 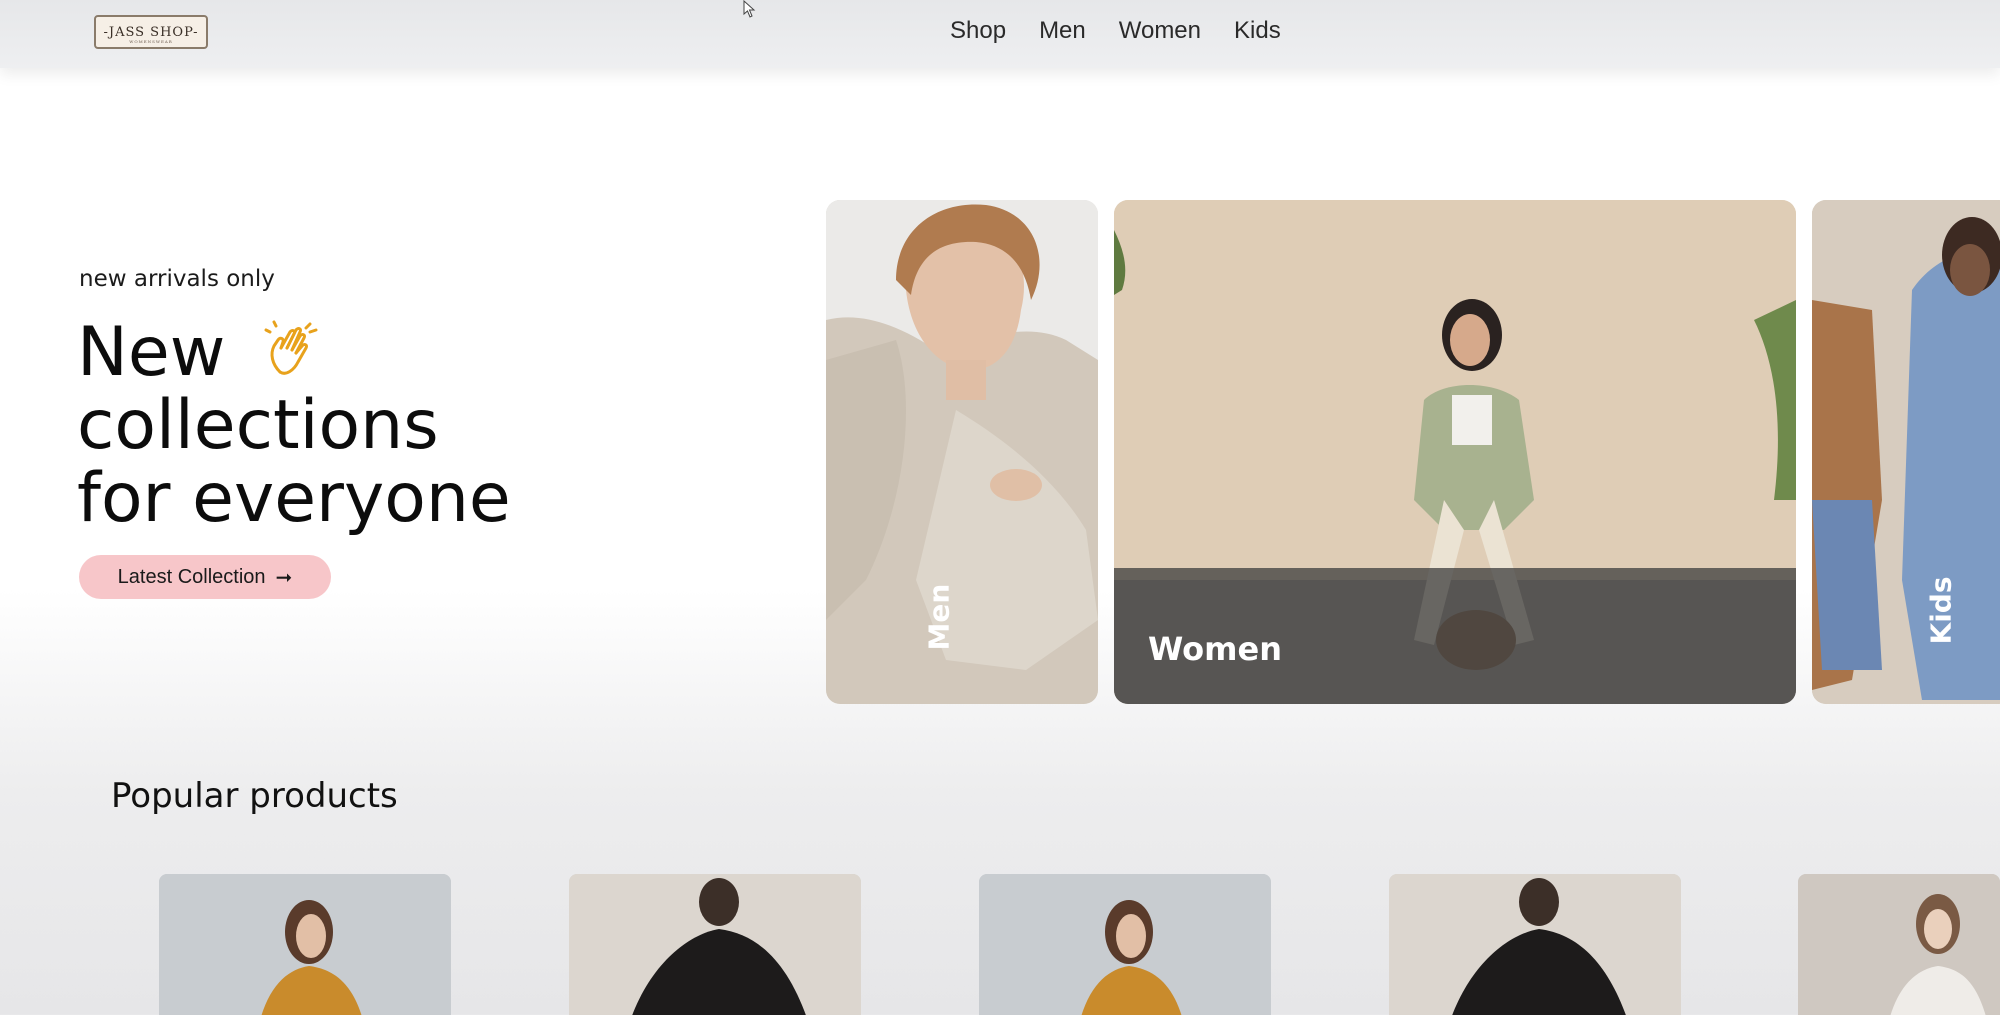 I want to click on kids-models-photo, so click(x=1906, y=452).